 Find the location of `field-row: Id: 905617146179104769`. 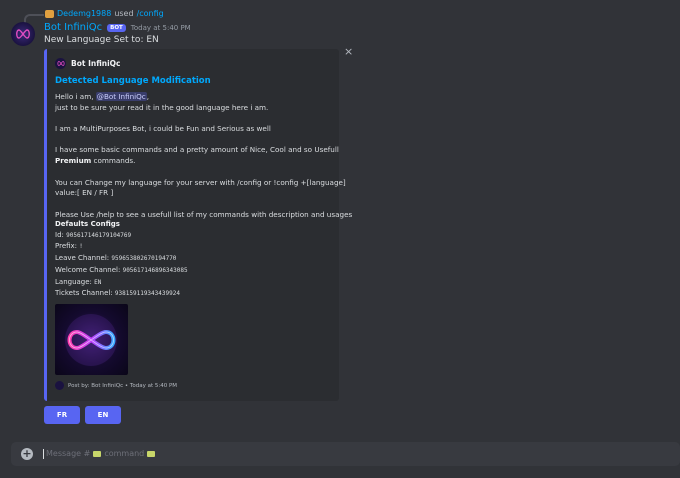

field-row: Id: 905617146179104769 is located at coordinates (121, 236).